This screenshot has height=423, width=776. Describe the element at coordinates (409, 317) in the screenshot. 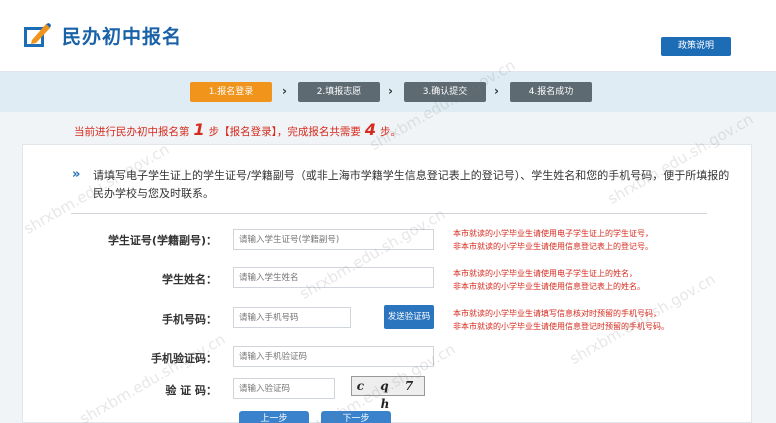

I see `send-code-button: 发送验证码` at that location.